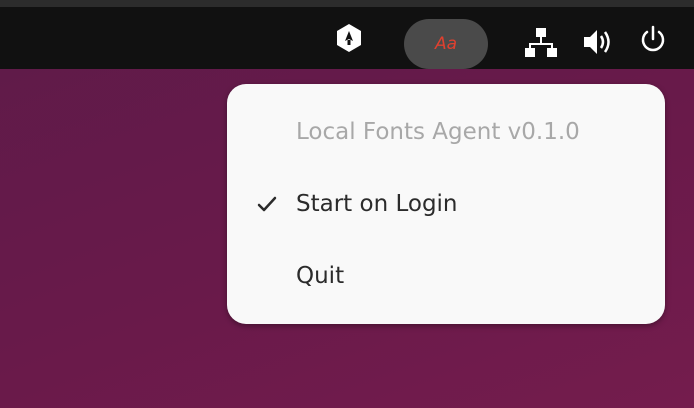 The width and height of the screenshot is (694, 408). I want to click on font-agent-label: Aa, so click(446, 44).